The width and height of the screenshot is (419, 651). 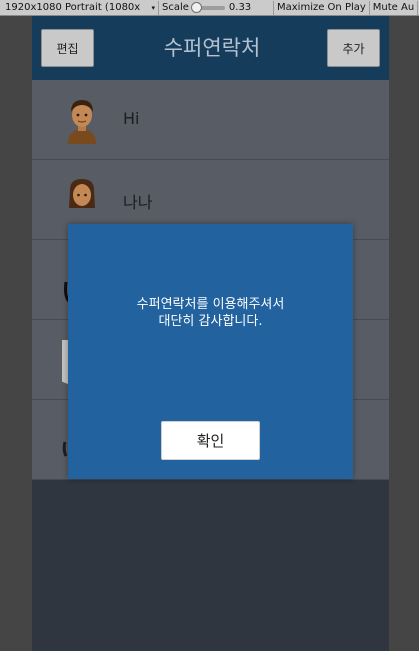 I want to click on scale-slider-knob, so click(x=196, y=7).